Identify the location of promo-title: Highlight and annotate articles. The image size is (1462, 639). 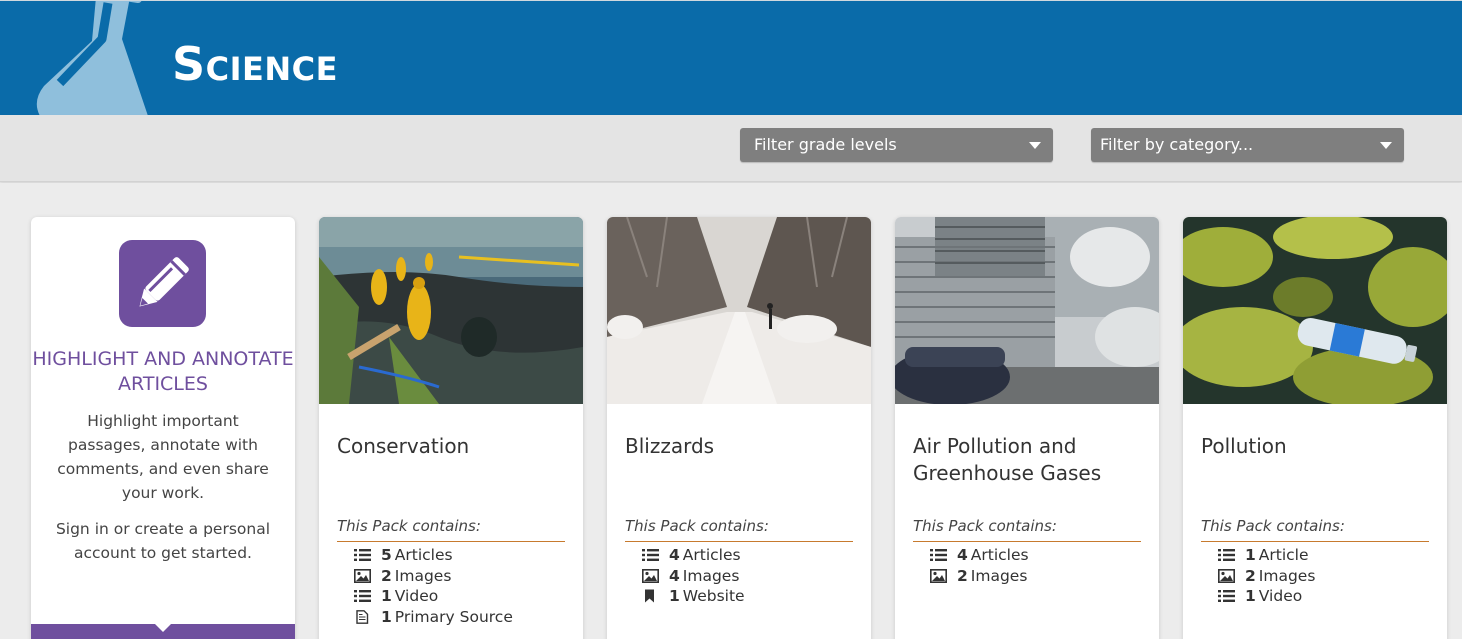
(163, 371).